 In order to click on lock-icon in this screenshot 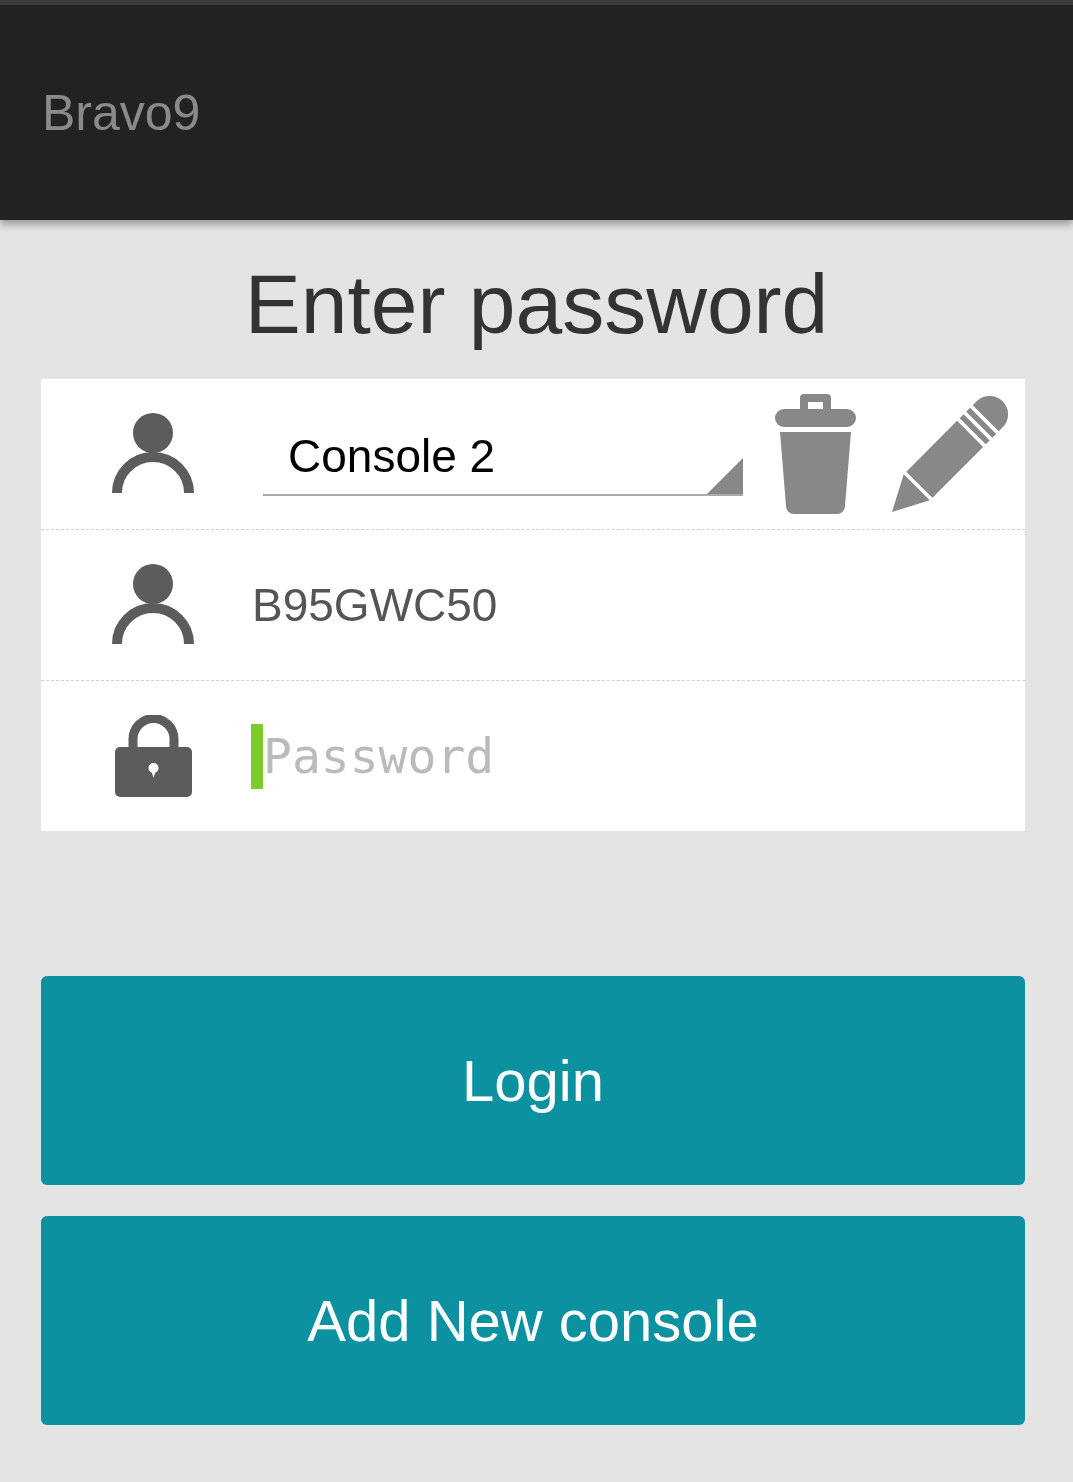, I will do `click(153, 756)`.